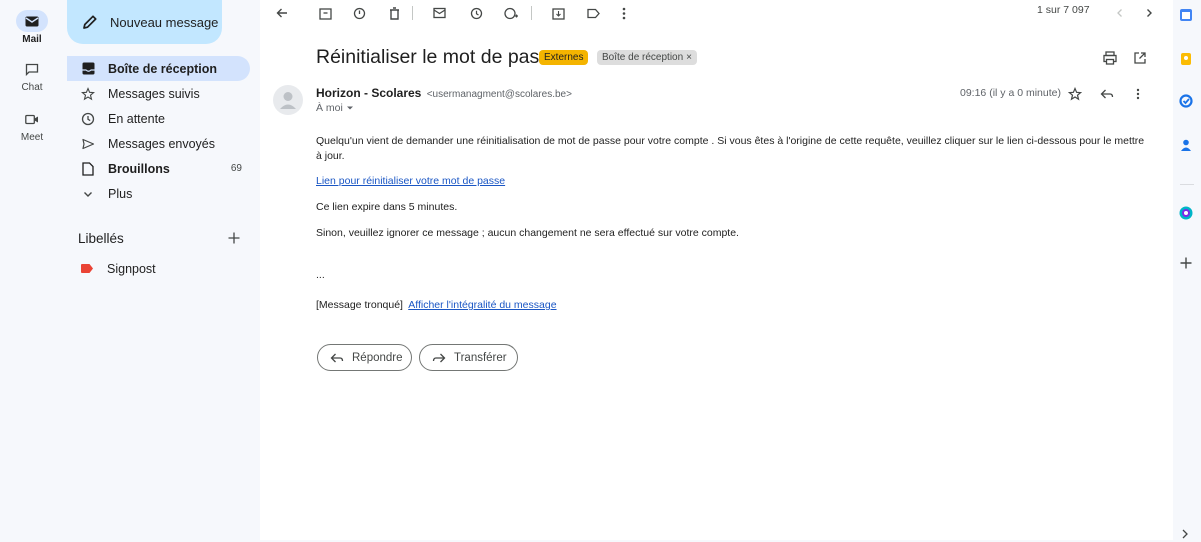 This screenshot has width=1201, height=542. Describe the element at coordinates (32, 39) in the screenshot. I see `rail-mail-label: Mail` at that location.